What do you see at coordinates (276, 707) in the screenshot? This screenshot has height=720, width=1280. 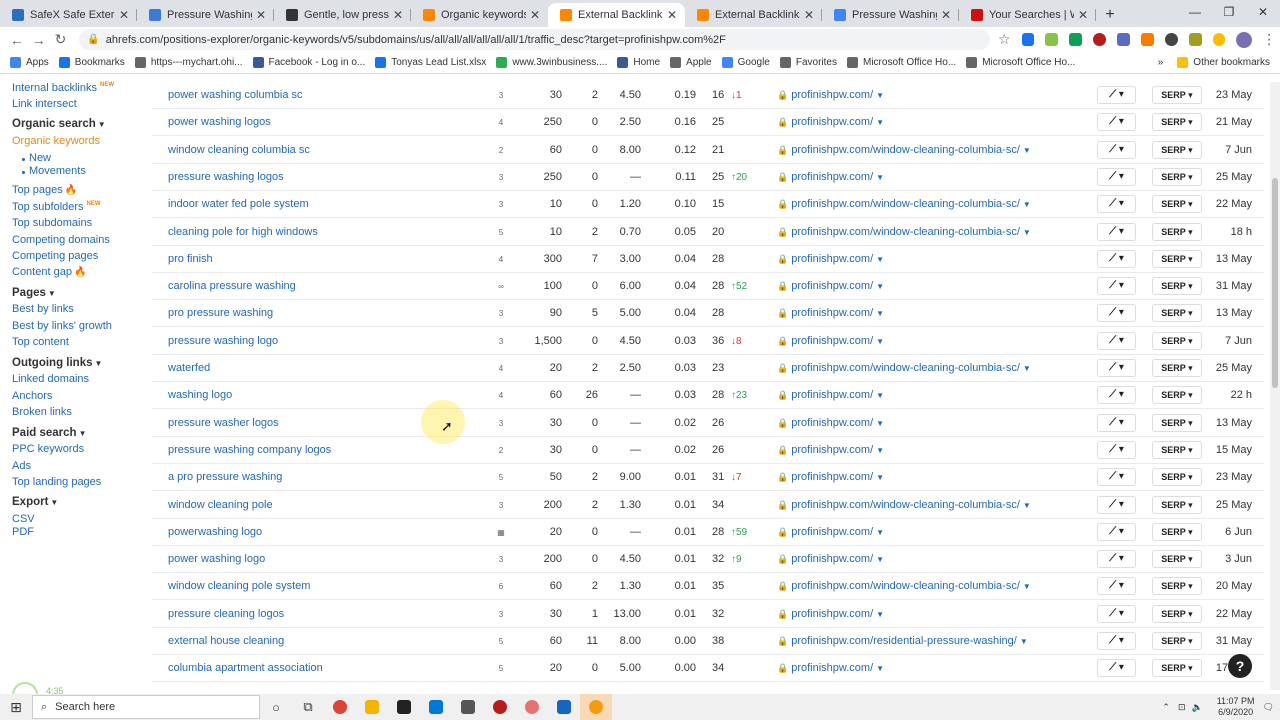 I see `cortana-icon: ○` at bounding box center [276, 707].